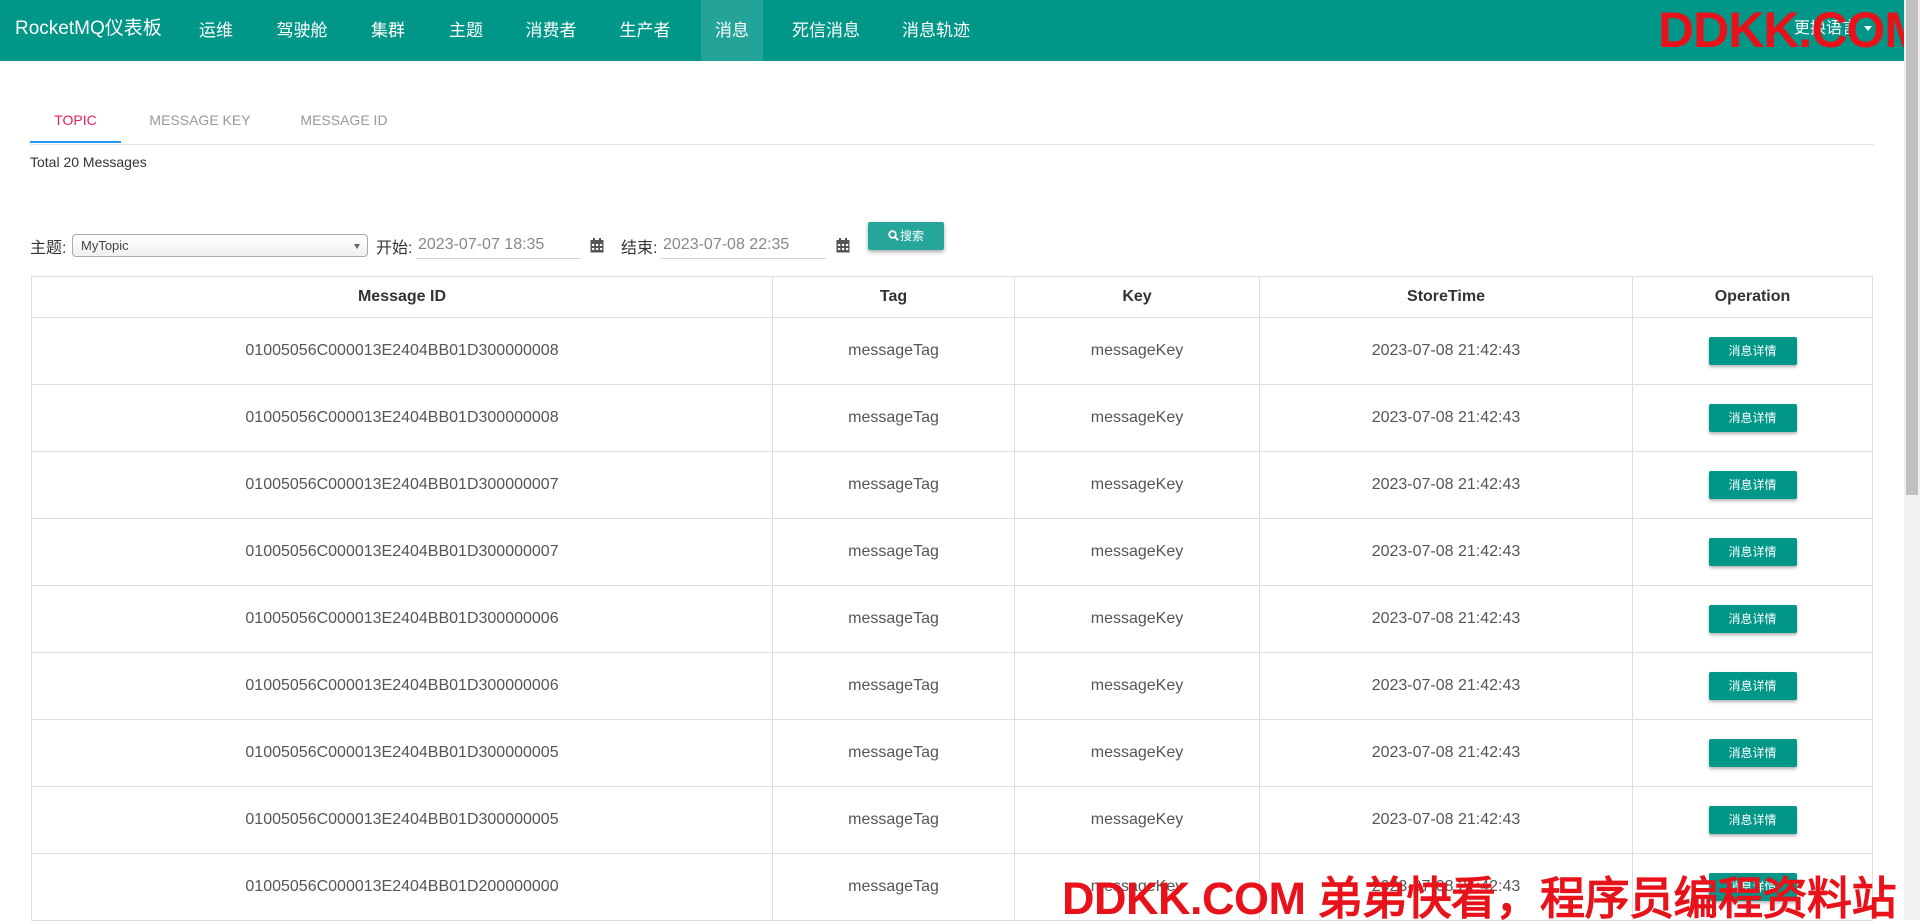 The width and height of the screenshot is (1920, 924). Describe the element at coordinates (105, 245) in the screenshot. I see `topic-select-value: MyTopic` at that location.